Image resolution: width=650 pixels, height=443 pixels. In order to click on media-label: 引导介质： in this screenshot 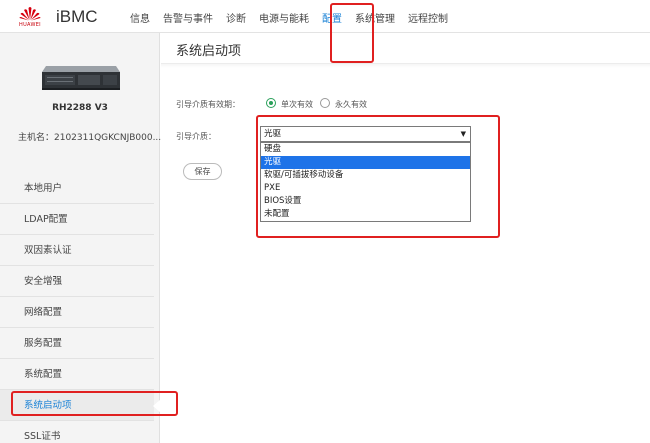, I will do `click(196, 136)`.